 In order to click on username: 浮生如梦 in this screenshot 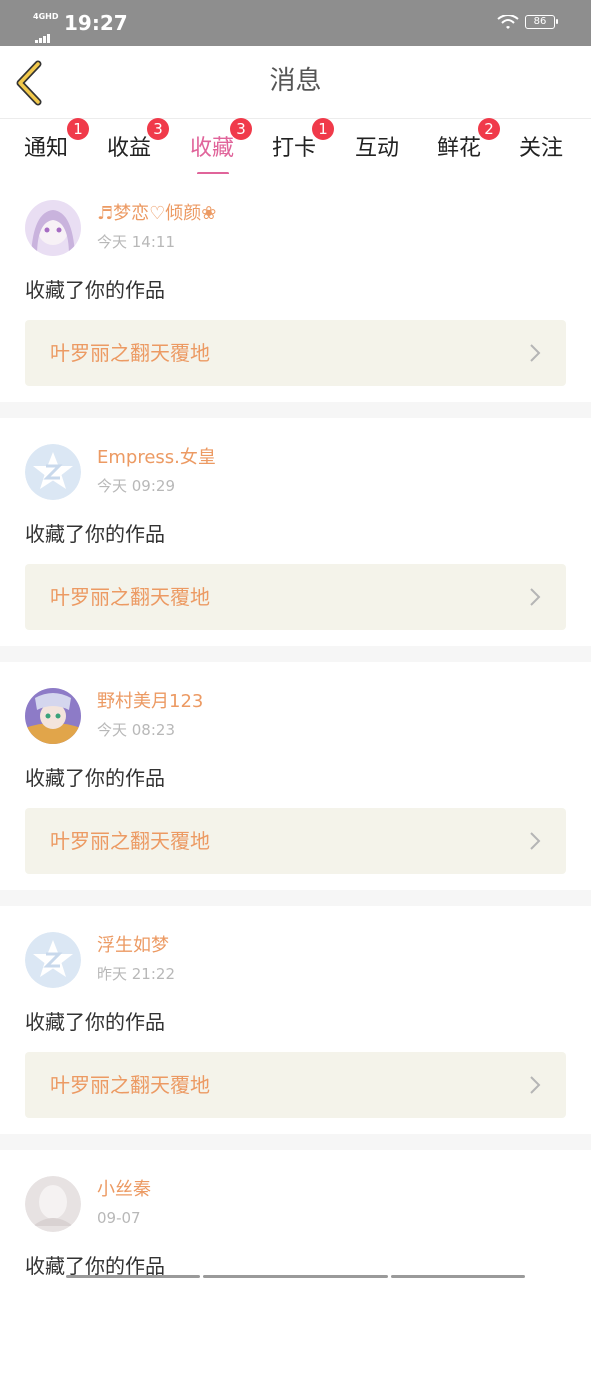, I will do `click(133, 946)`.